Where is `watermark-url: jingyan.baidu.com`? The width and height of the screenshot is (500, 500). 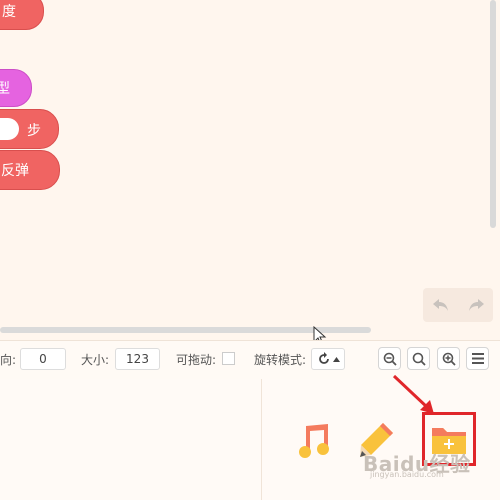 watermark-url: jingyan.baidu.com is located at coordinates (407, 474).